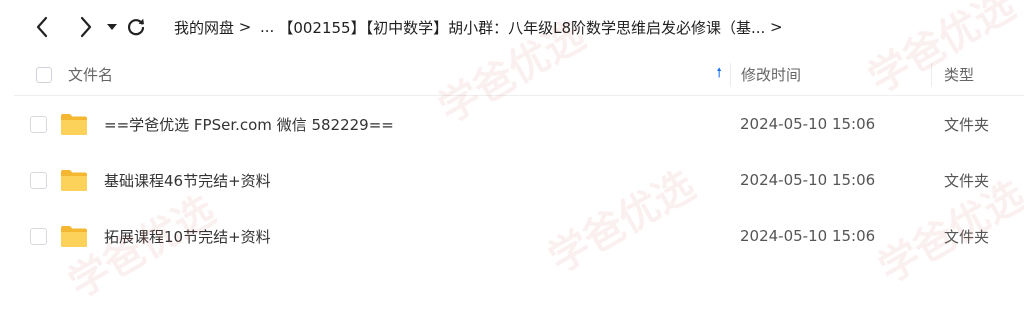 Image resolution: width=1024 pixels, height=309 pixels. Describe the element at coordinates (44, 74) in the screenshot. I see `select-all-checkbox` at that location.